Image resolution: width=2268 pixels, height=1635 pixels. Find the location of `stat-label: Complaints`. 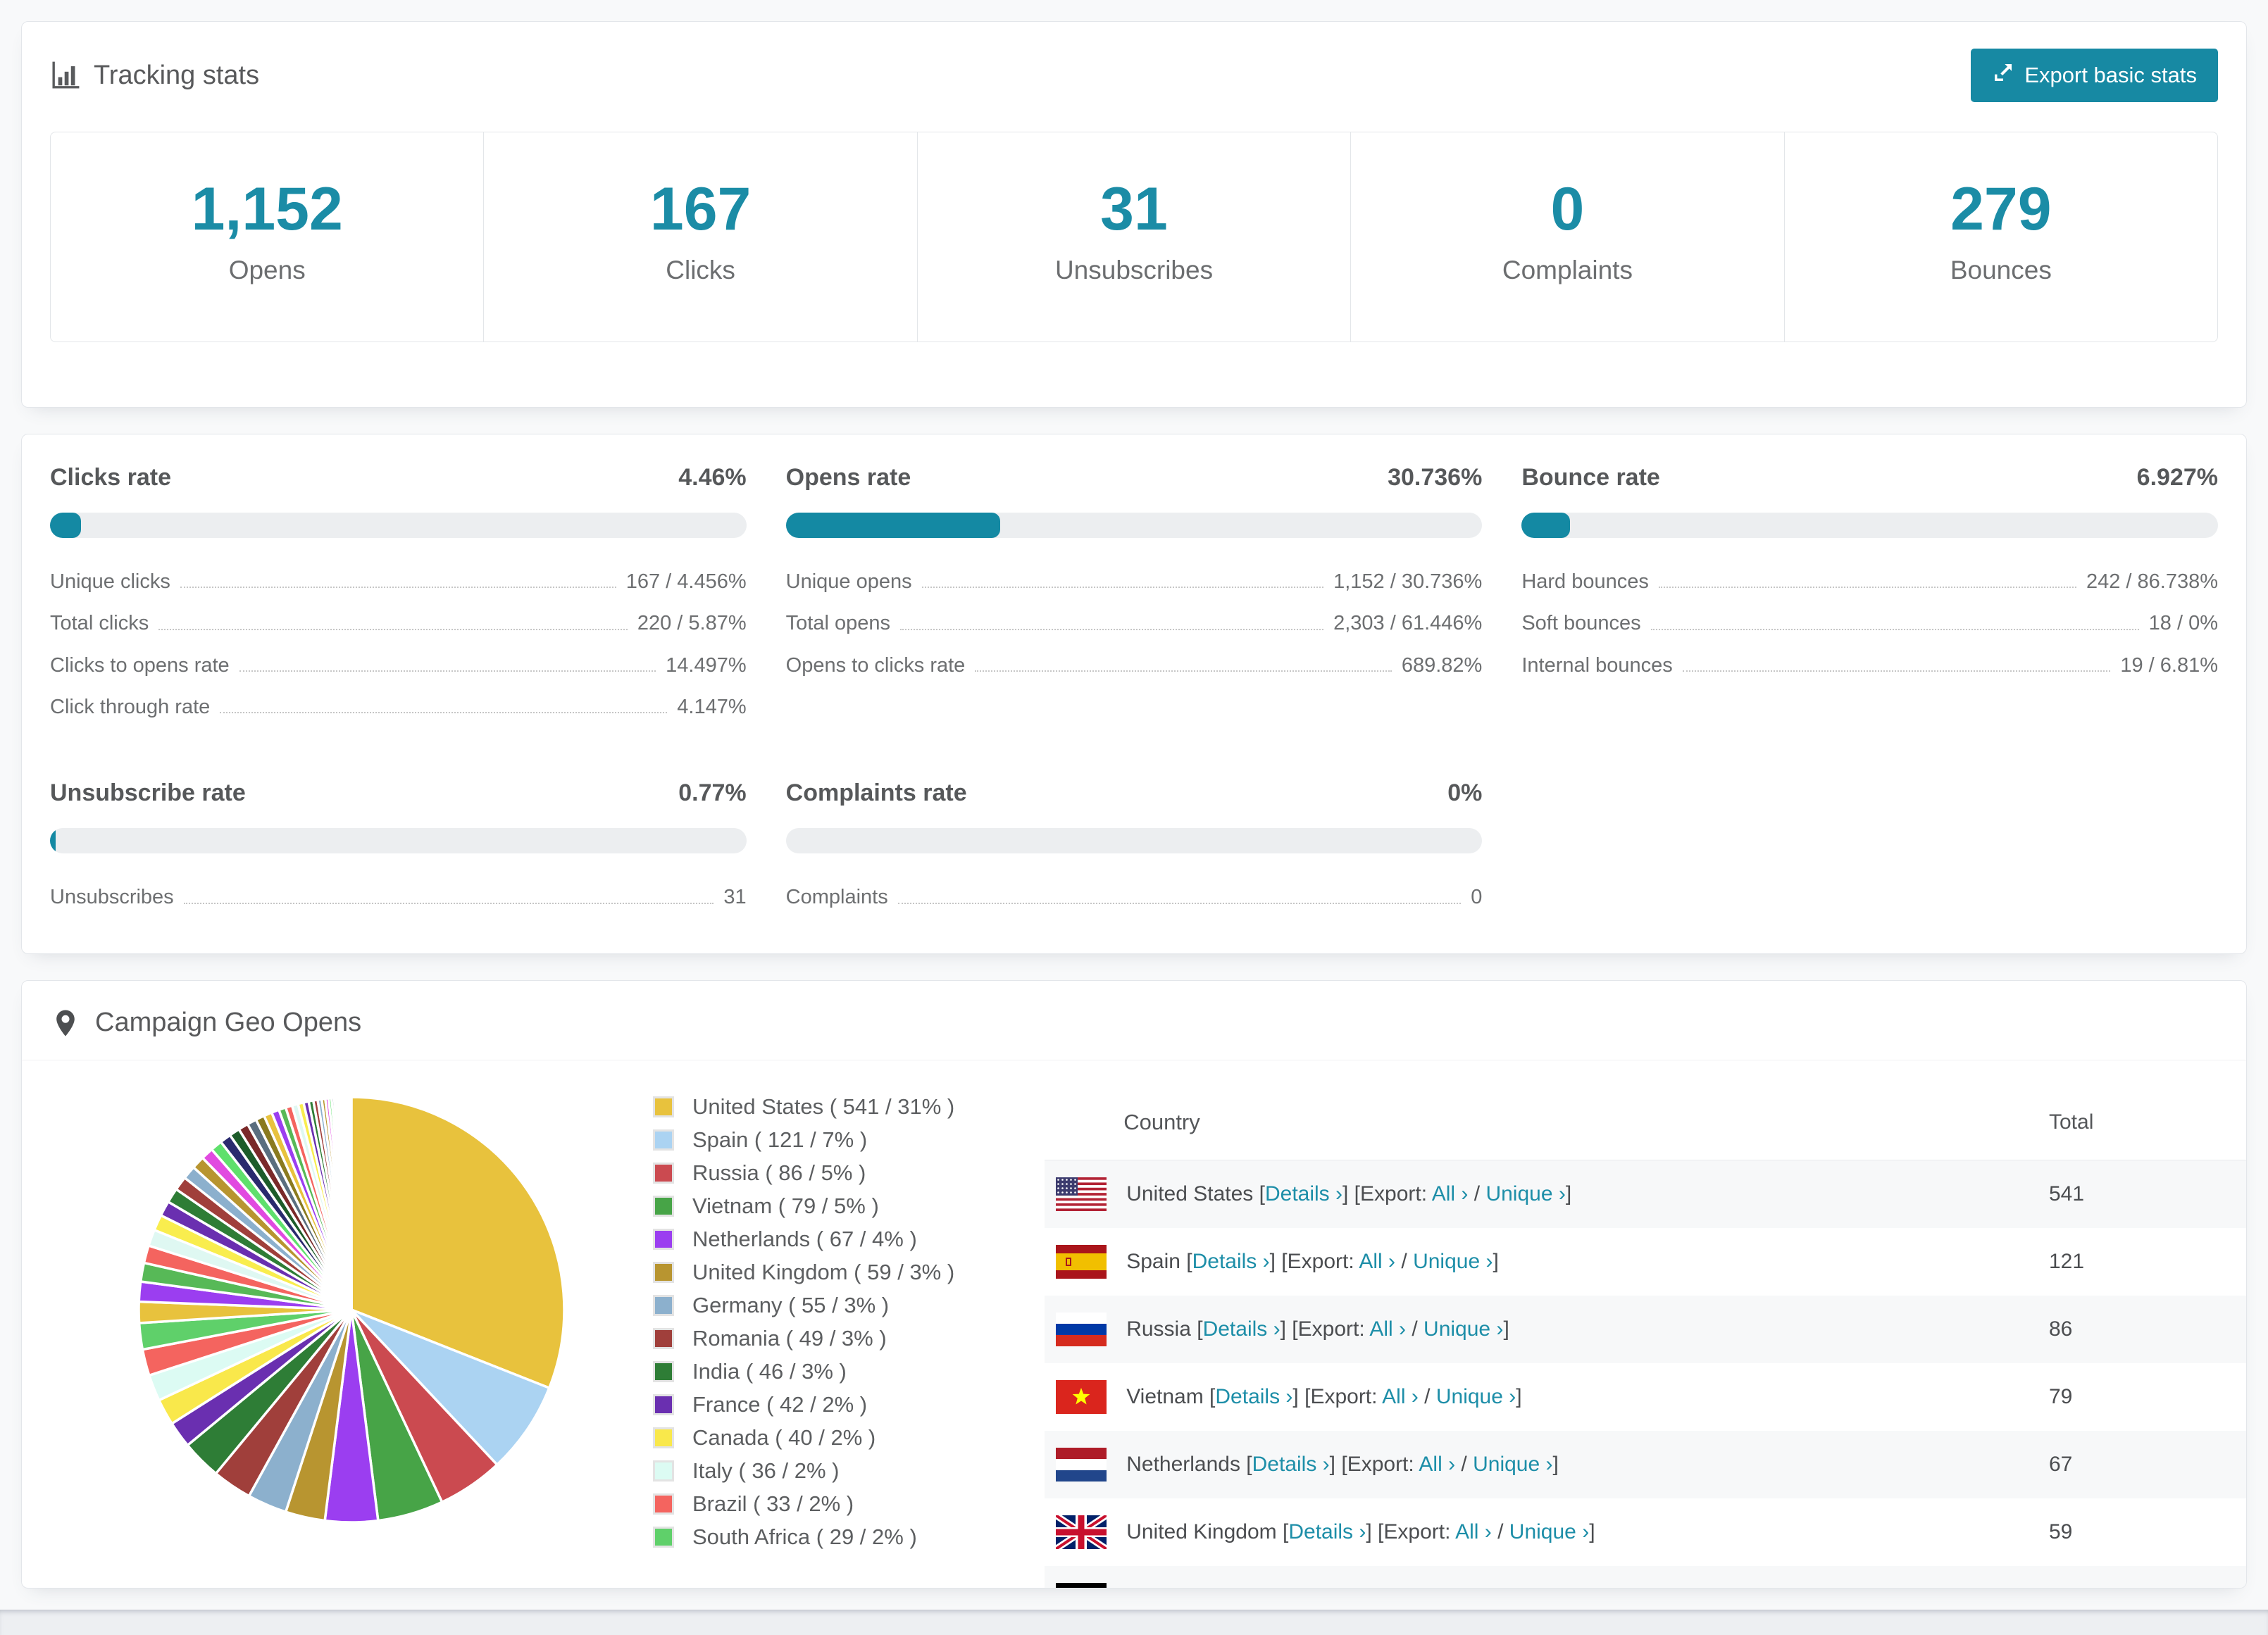

stat-label: Complaints is located at coordinates (1567, 270).